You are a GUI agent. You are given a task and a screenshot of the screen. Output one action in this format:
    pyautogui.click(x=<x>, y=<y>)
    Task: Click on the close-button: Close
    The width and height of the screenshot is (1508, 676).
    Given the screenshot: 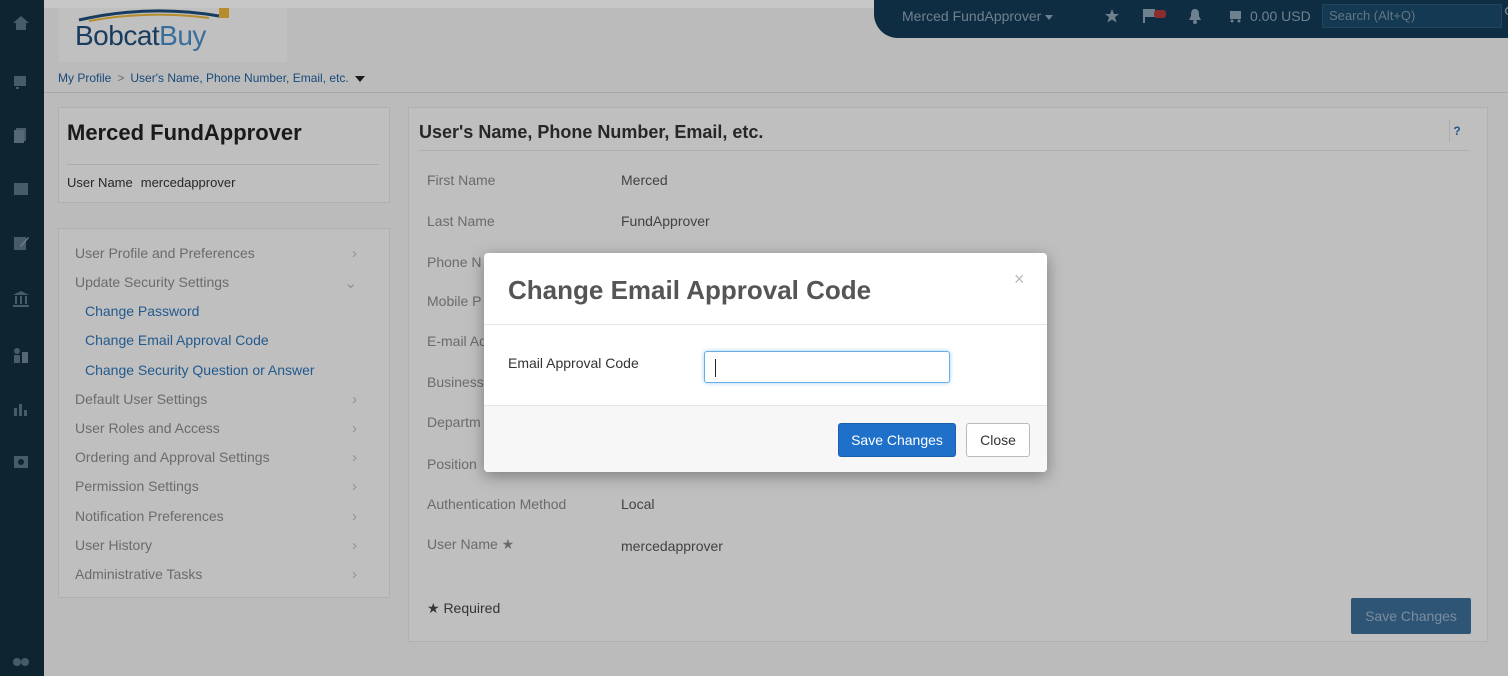 What is the action you would take?
    pyautogui.click(x=998, y=440)
    